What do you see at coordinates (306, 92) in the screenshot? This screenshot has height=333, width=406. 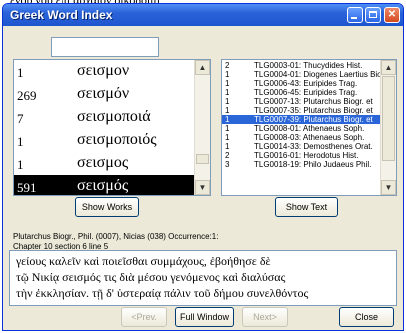 I see `work-title: TLG0006-45: Euripides Trag.` at bounding box center [306, 92].